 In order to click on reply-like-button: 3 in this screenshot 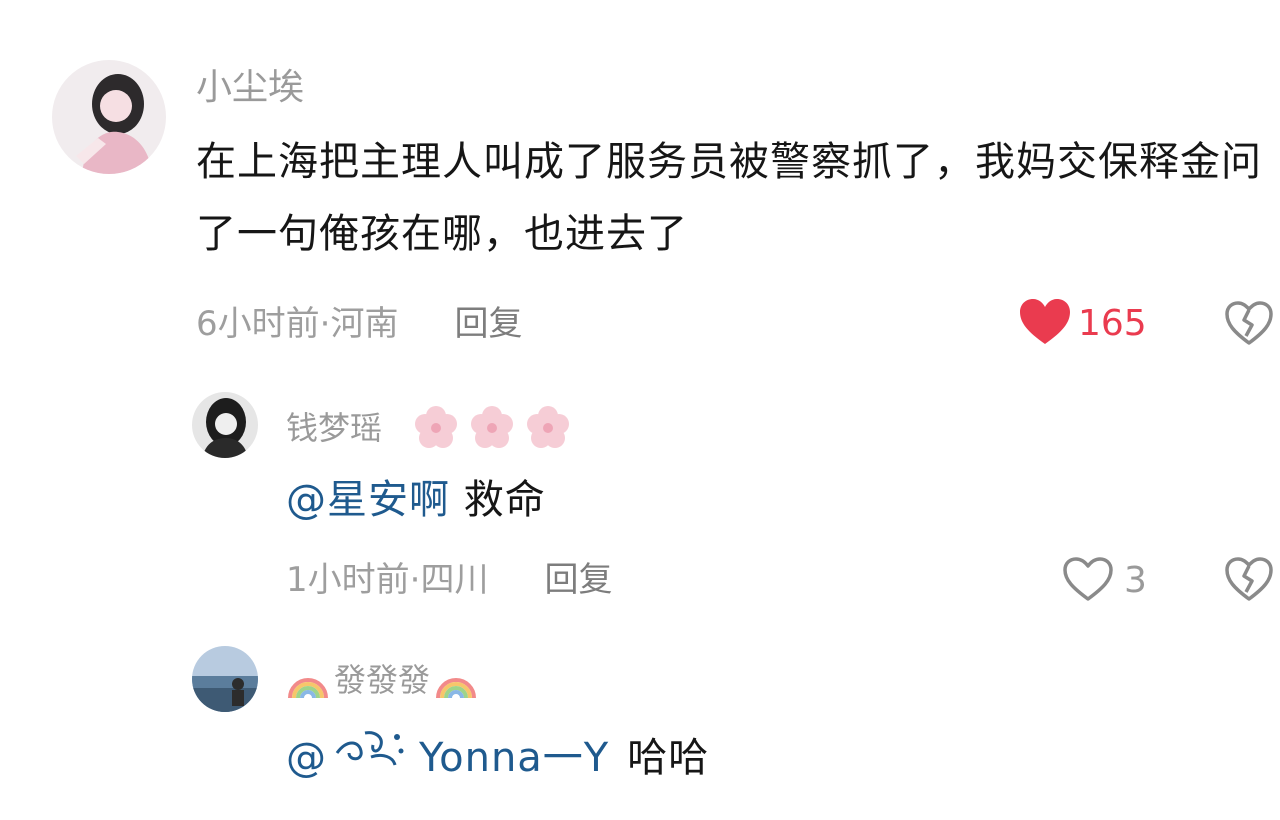, I will do `click(1104, 581)`.